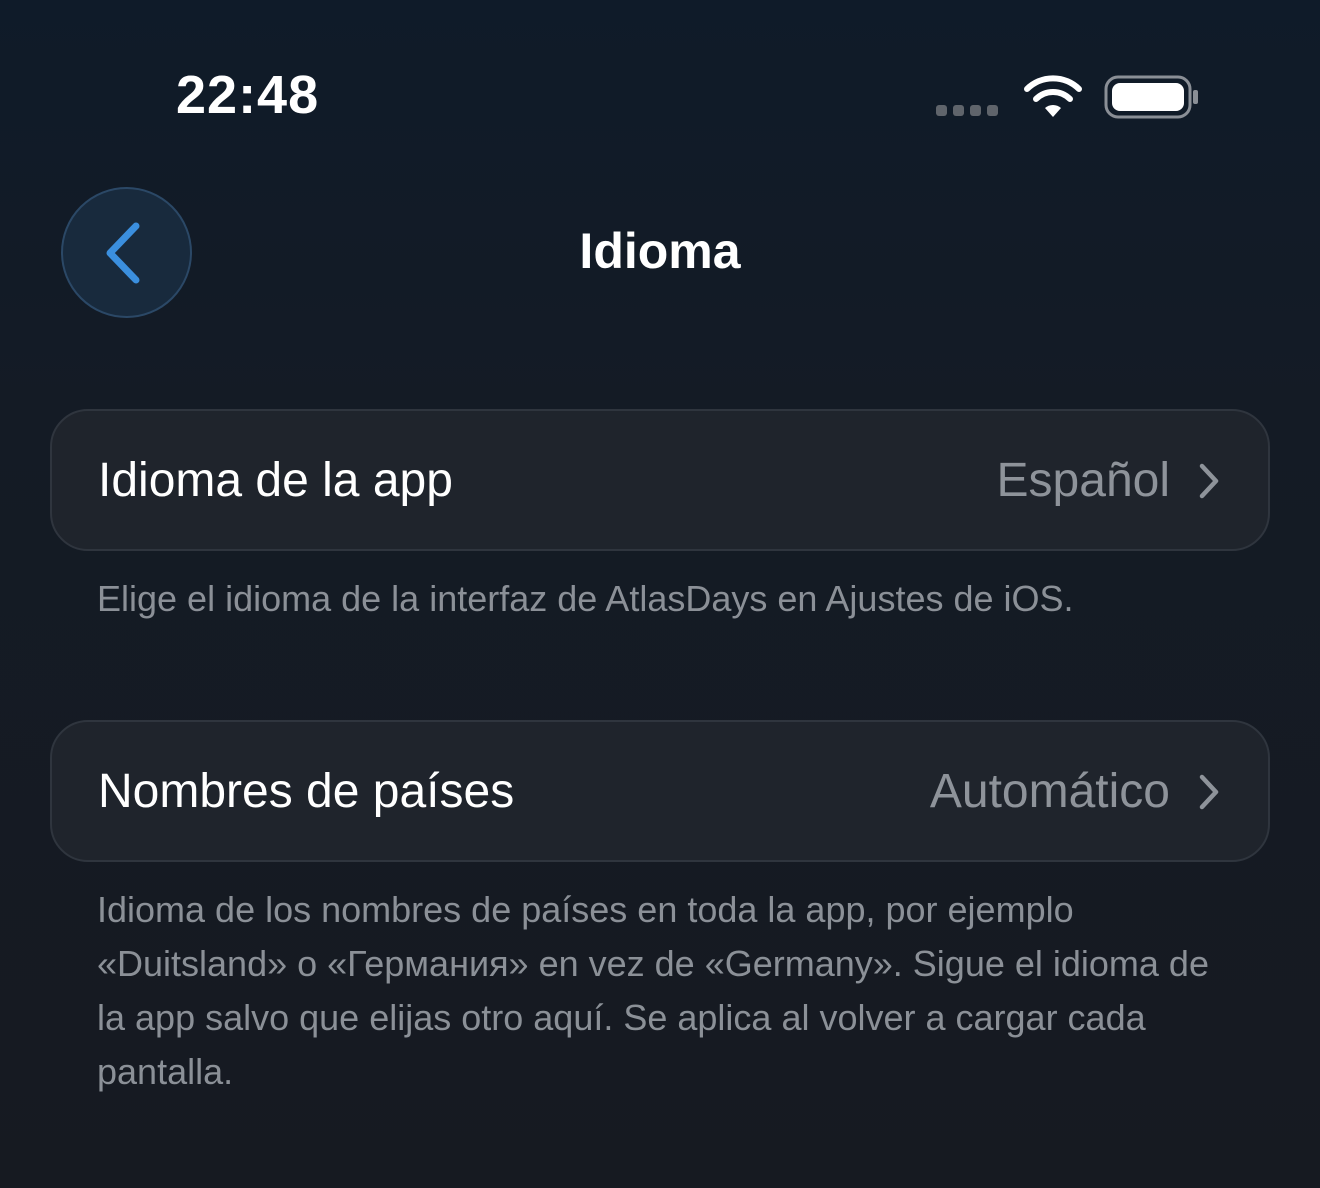 This screenshot has height=1188, width=1320. What do you see at coordinates (1053, 96) in the screenshot?
I see `wifi-icon` at bounding box center [1053, 96].